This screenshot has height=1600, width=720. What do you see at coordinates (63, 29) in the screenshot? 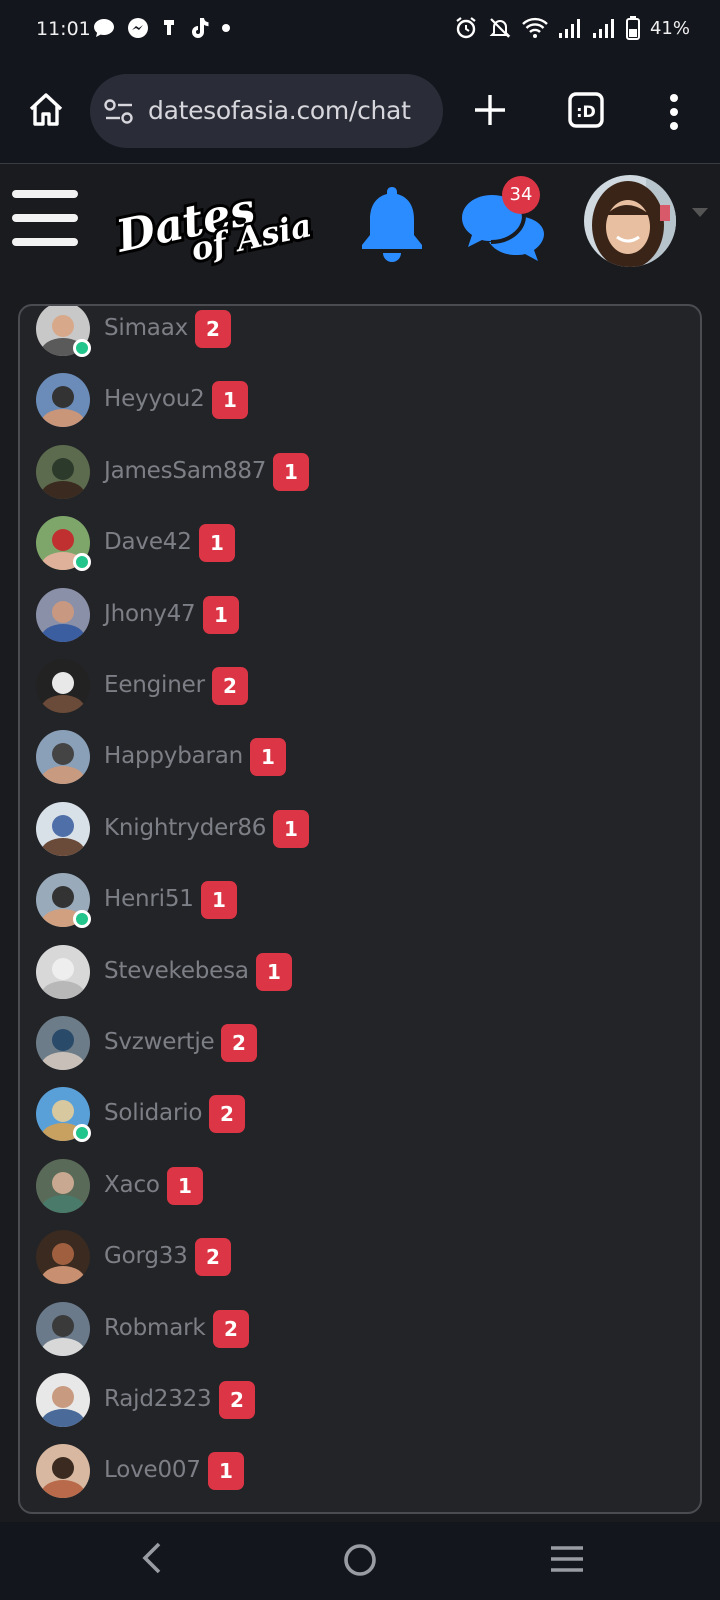
I see `status-time: 11:01` at bounding box center [63, 29].